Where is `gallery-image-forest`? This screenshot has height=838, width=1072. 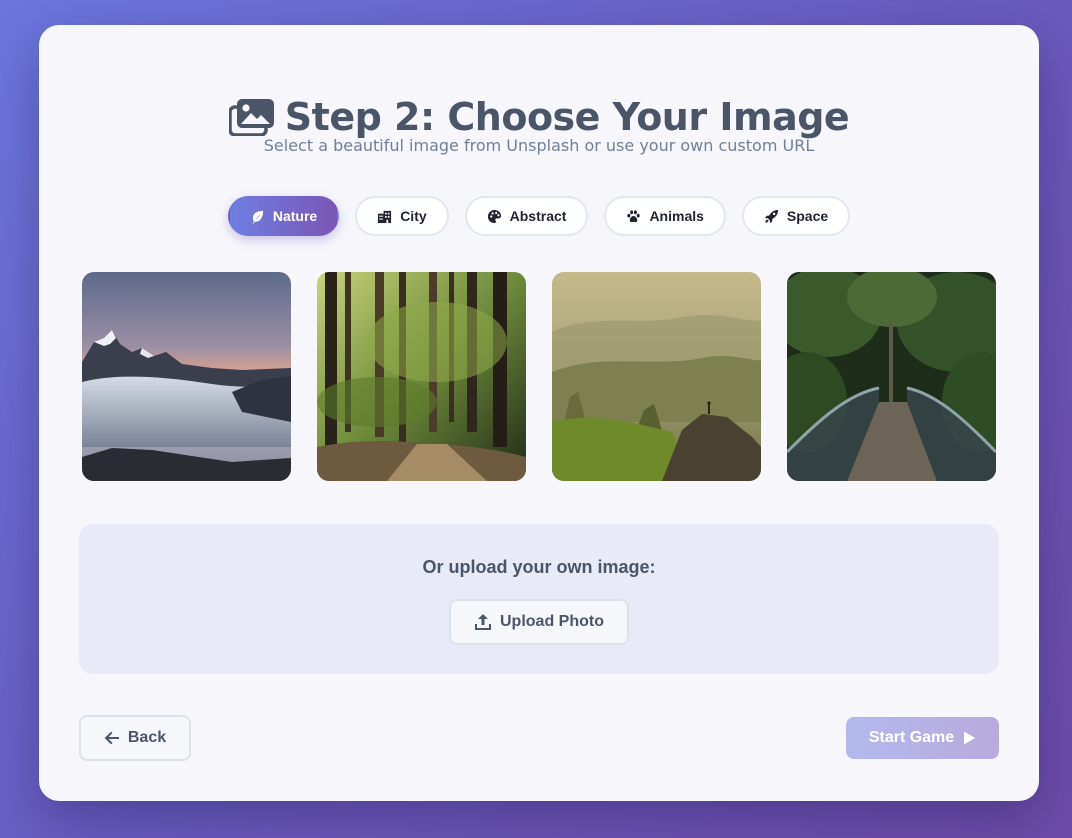 gallery-image-forest is located at coordinates (421, 376).